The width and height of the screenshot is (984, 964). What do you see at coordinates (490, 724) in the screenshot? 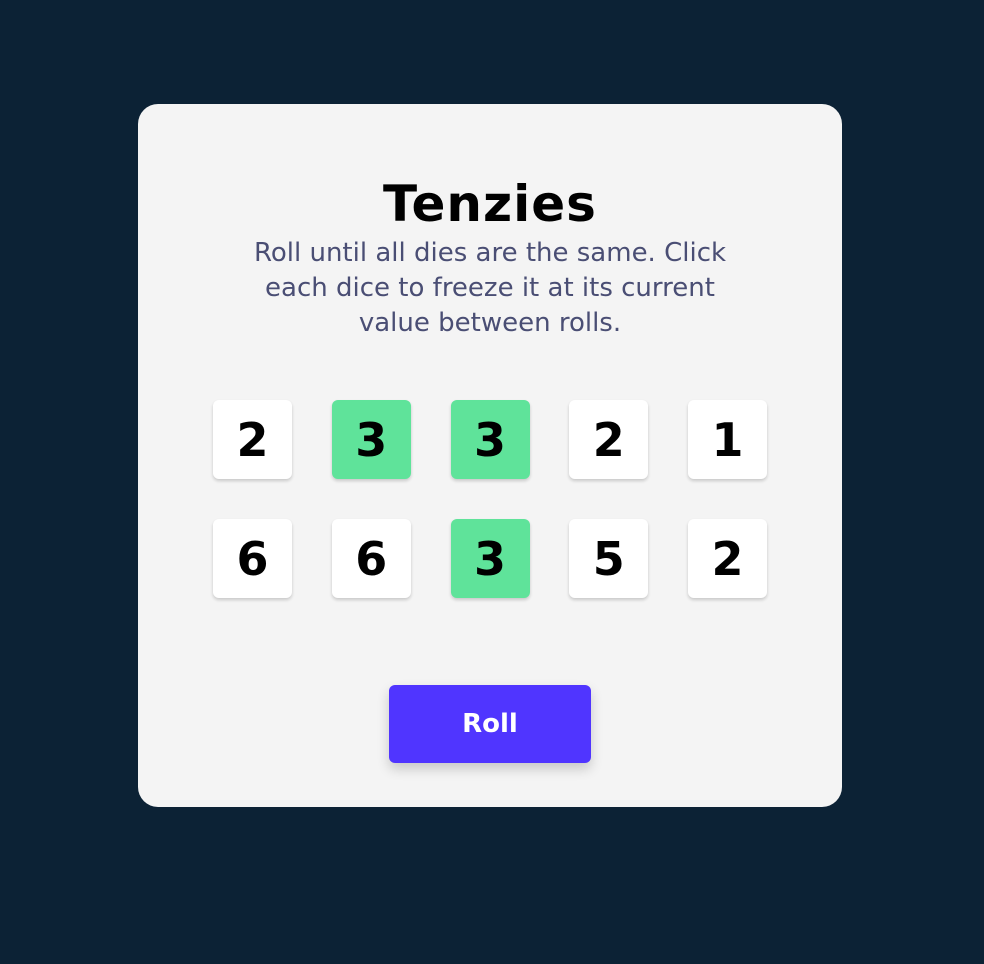
I see `roll-button: Roll` at bounding box center [490, 724].